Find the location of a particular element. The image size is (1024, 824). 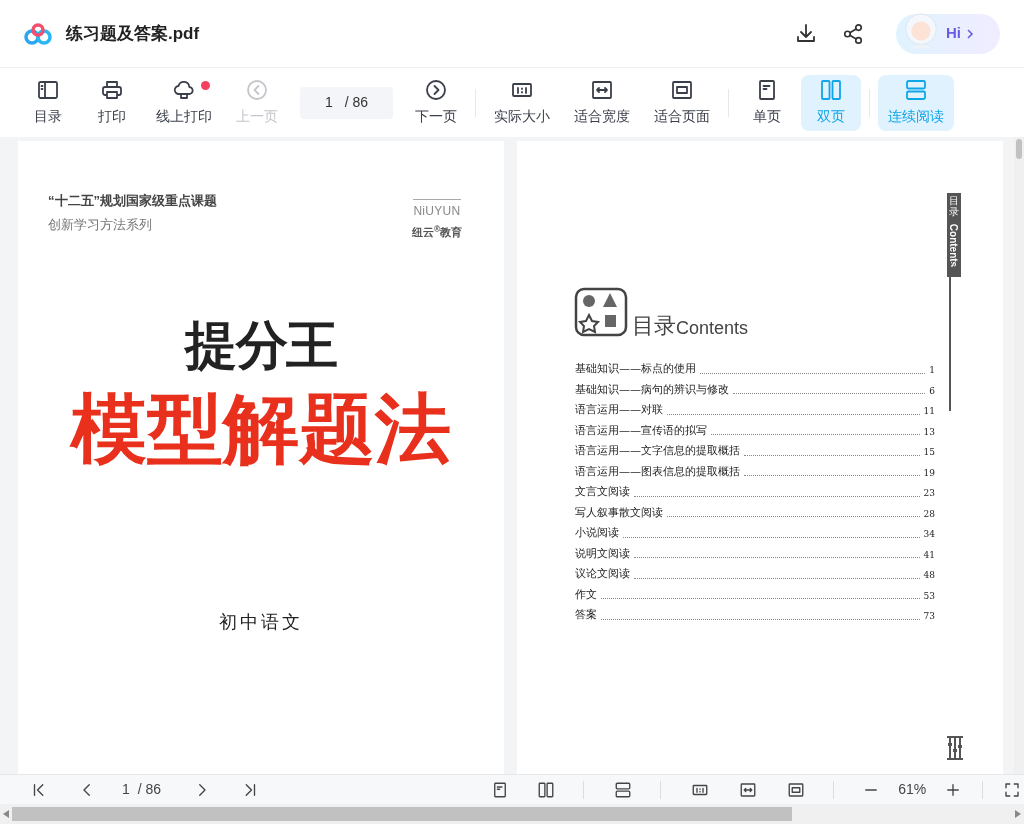

zoom-level: 61% is located at coordinates (912, 789).